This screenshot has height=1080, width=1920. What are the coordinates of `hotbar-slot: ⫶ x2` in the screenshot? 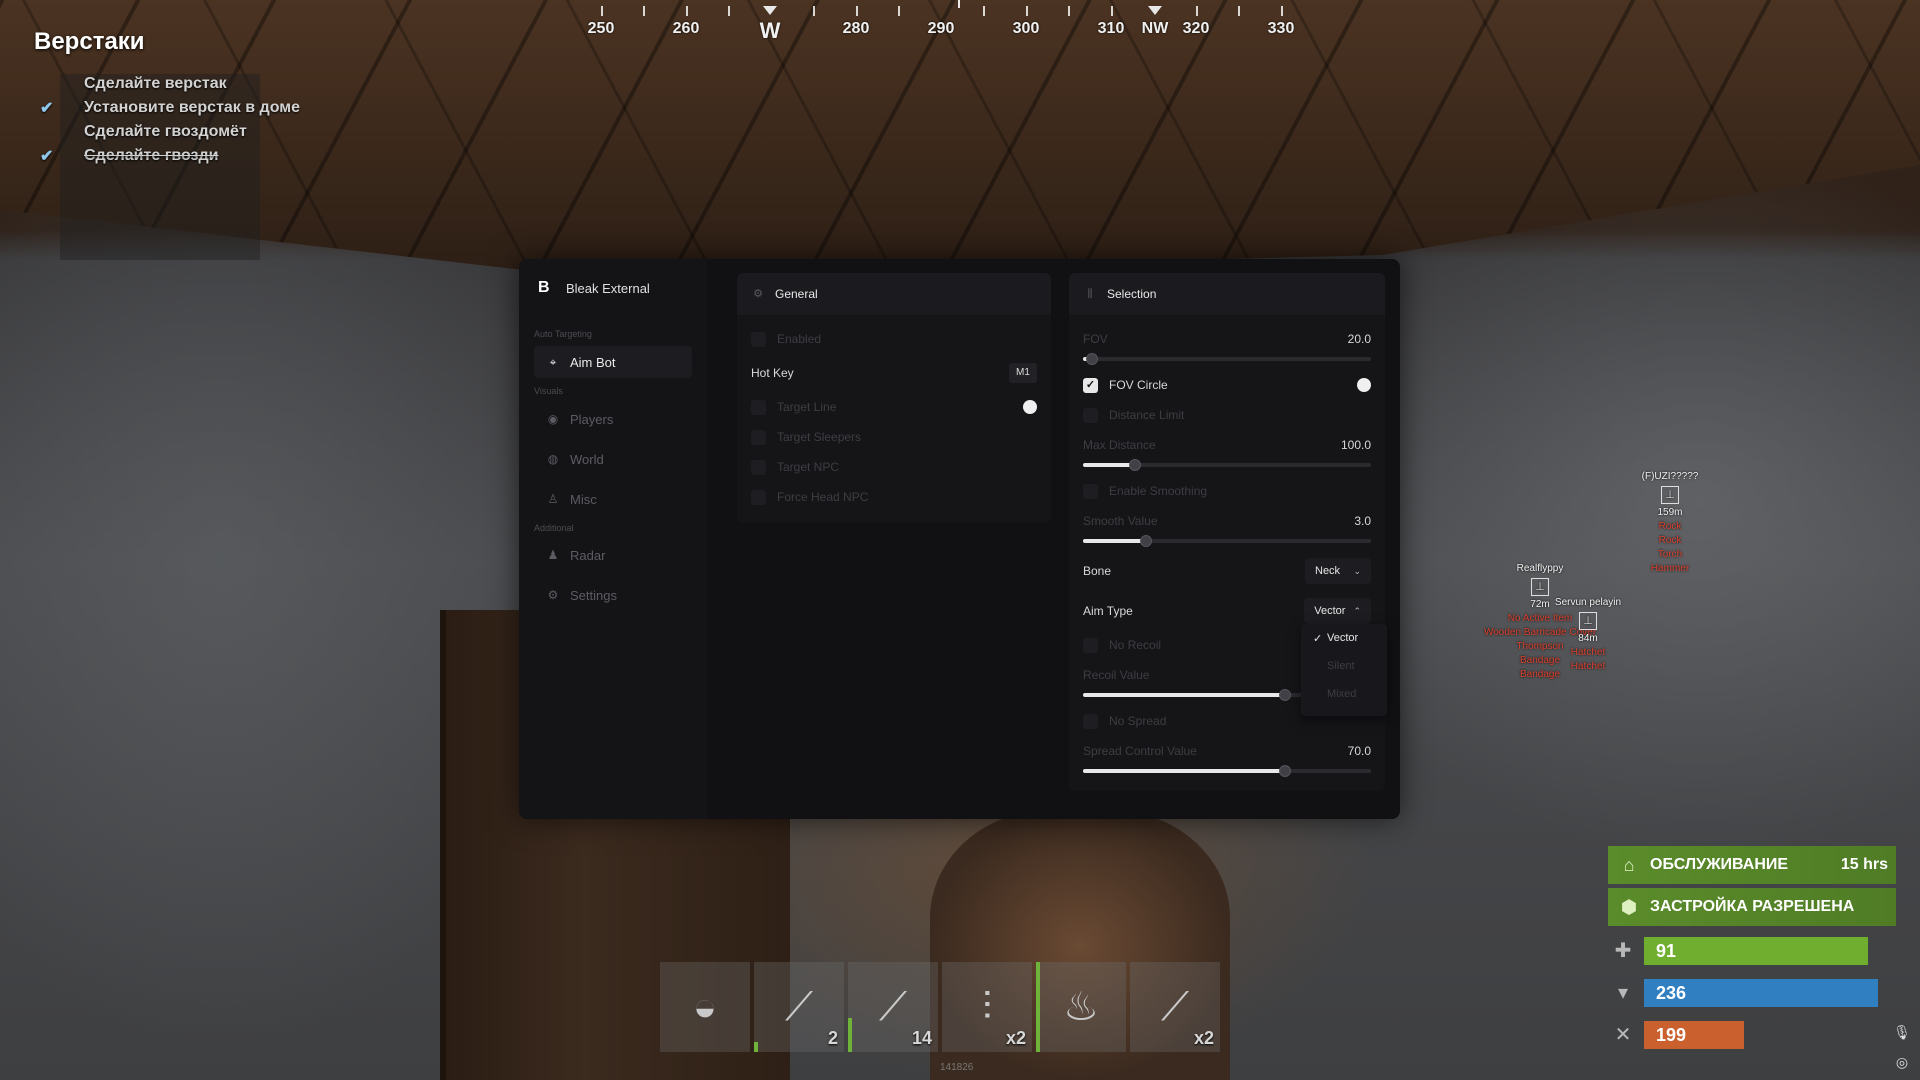 It's located at (987, 1007).